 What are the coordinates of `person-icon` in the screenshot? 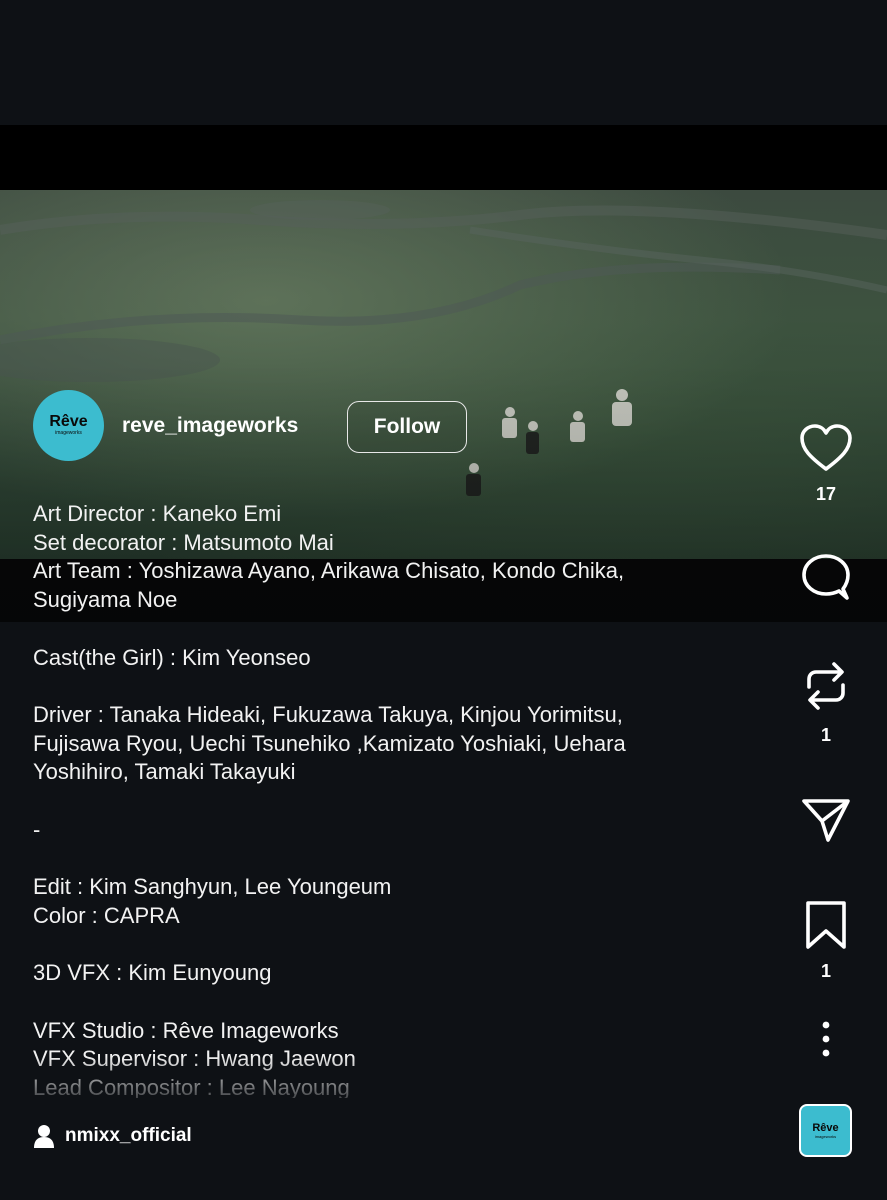 It's located at (44, 1136).